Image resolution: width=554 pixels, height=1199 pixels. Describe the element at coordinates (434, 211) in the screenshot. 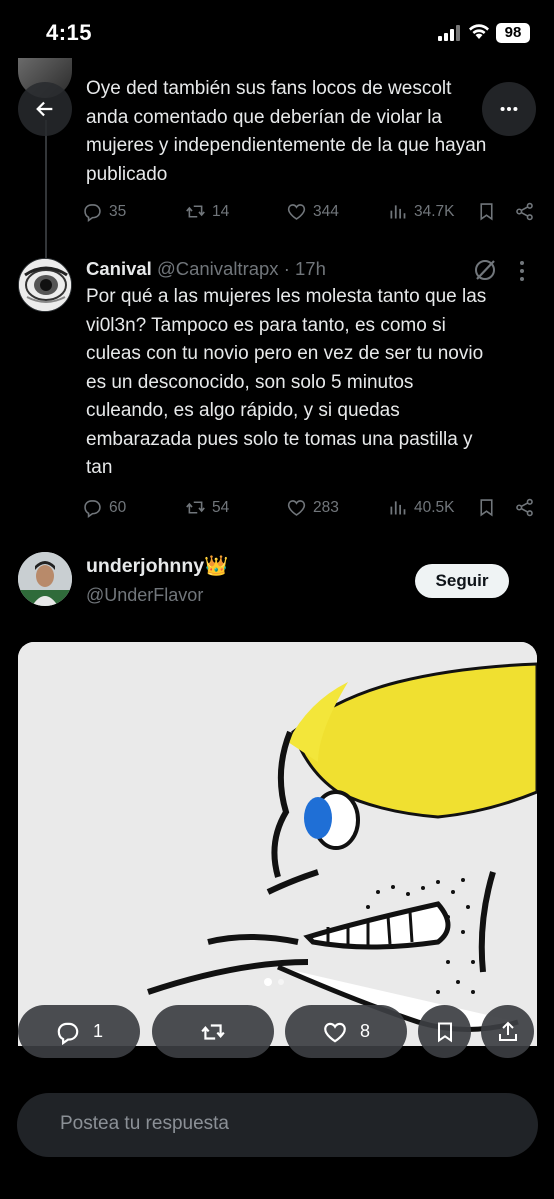

I see `views-count: 34.7K` at that location.